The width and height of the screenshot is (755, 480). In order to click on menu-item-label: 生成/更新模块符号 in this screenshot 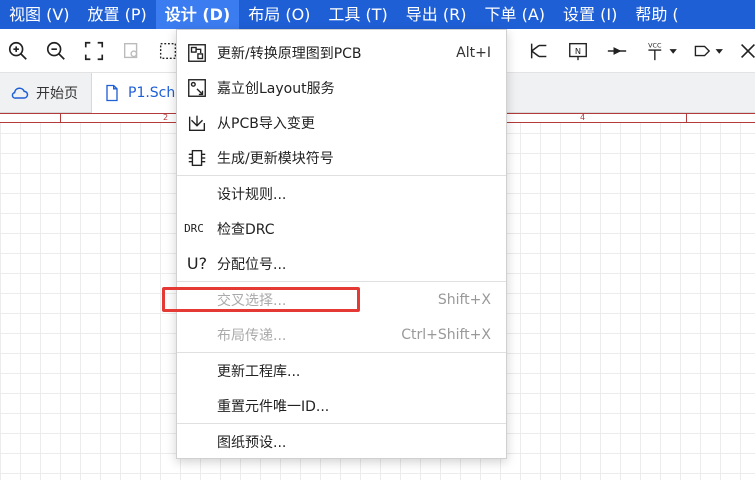, I will do `click(275, 158)`.